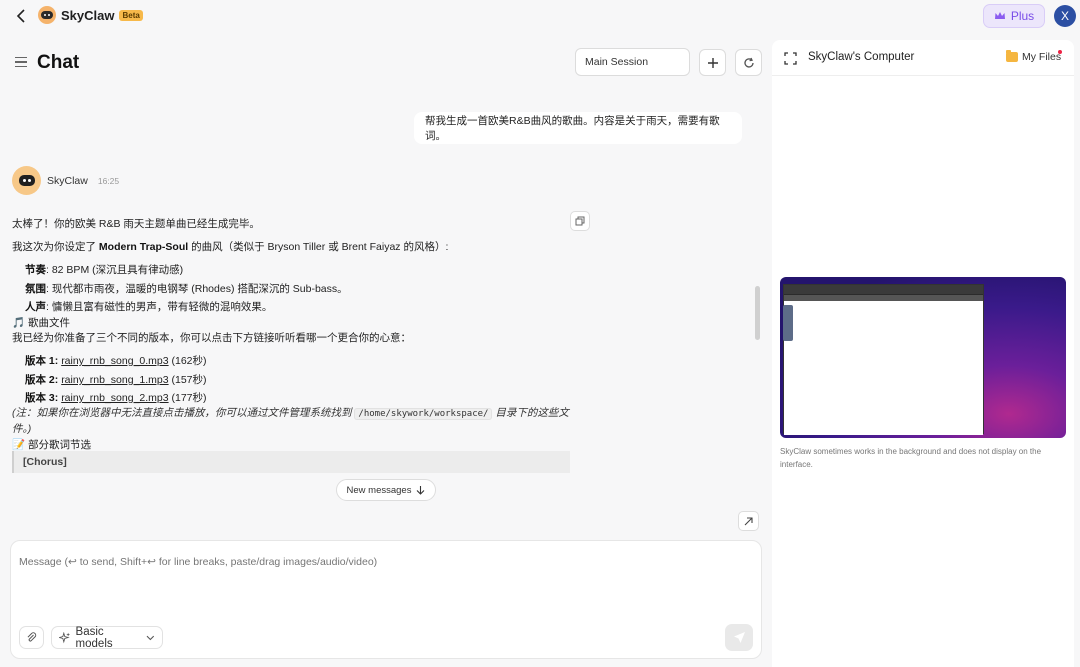 This screenshot has height=667, width=1080. Describe the element at coordinates (757, 313) in the screenshot. I see `chat-scrollbar` at that location.